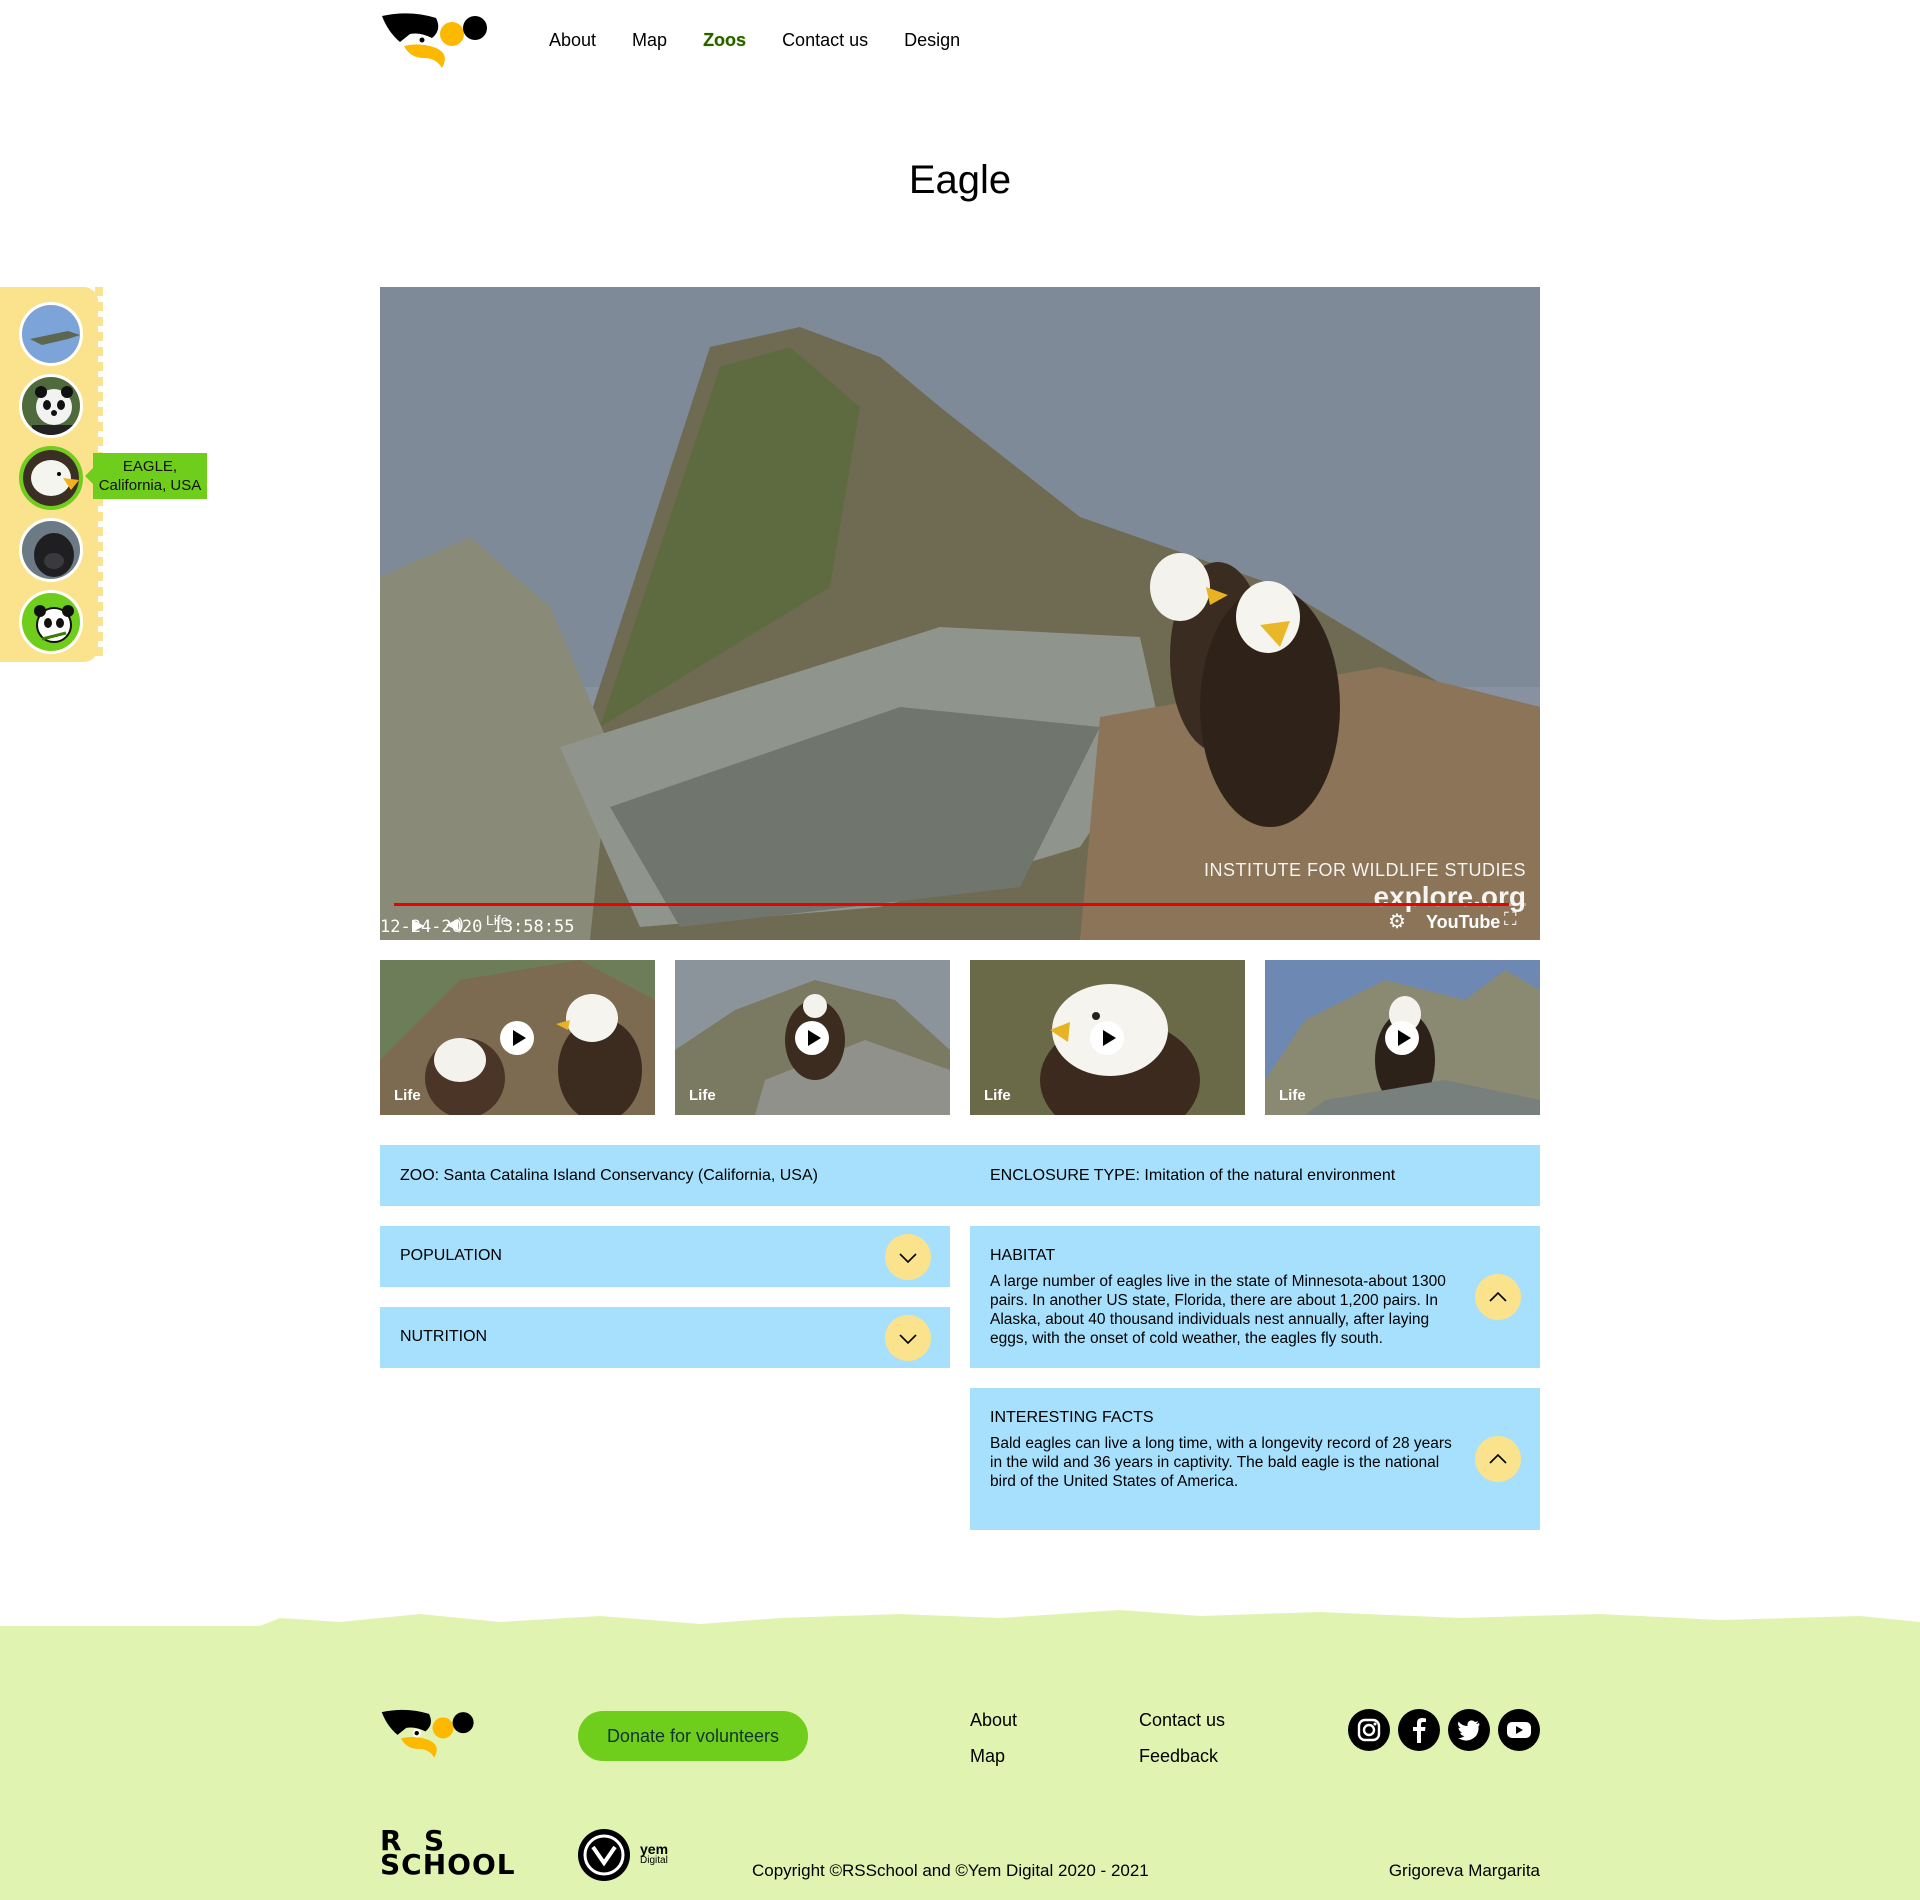 This screenshot has height=1900, width=1920. I want to click on footer-link-map: Map, so click(987, 1756).